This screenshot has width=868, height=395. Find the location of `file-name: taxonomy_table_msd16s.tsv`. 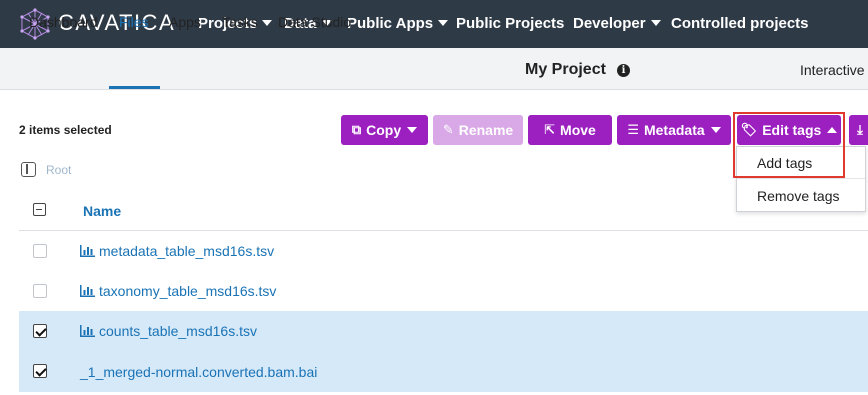

file-name: taxonomy_table_msd16s.tsv is located at coordinates (188, 291).